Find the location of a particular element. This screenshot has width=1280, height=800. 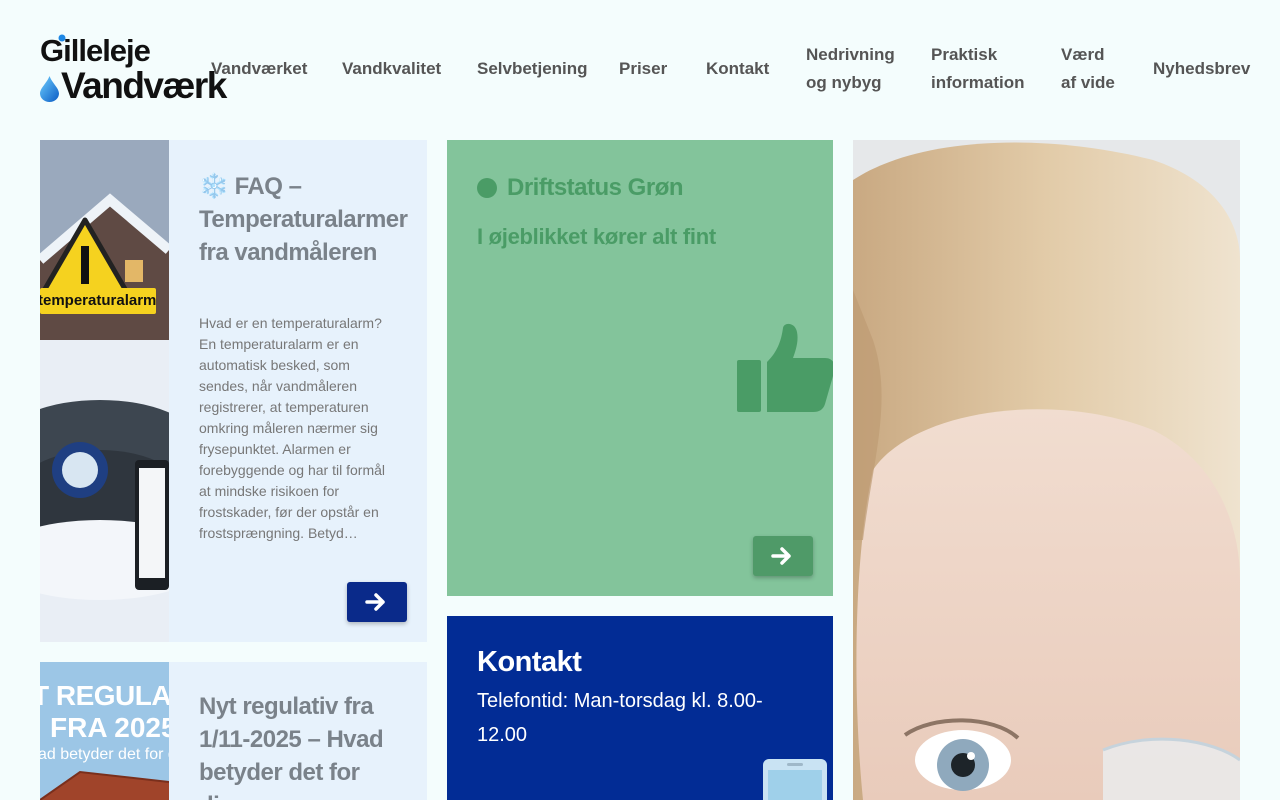

faq-title-text: FAQ – Temperaturalarmer fra vandmåleren is located at coordinates (303, 219).